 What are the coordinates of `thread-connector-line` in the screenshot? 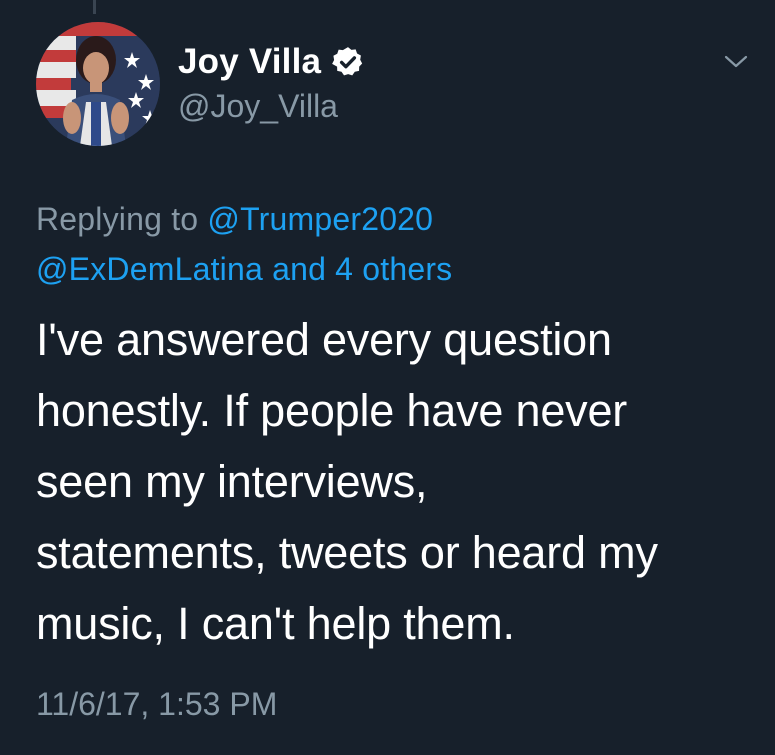 It's located at (94, 7).